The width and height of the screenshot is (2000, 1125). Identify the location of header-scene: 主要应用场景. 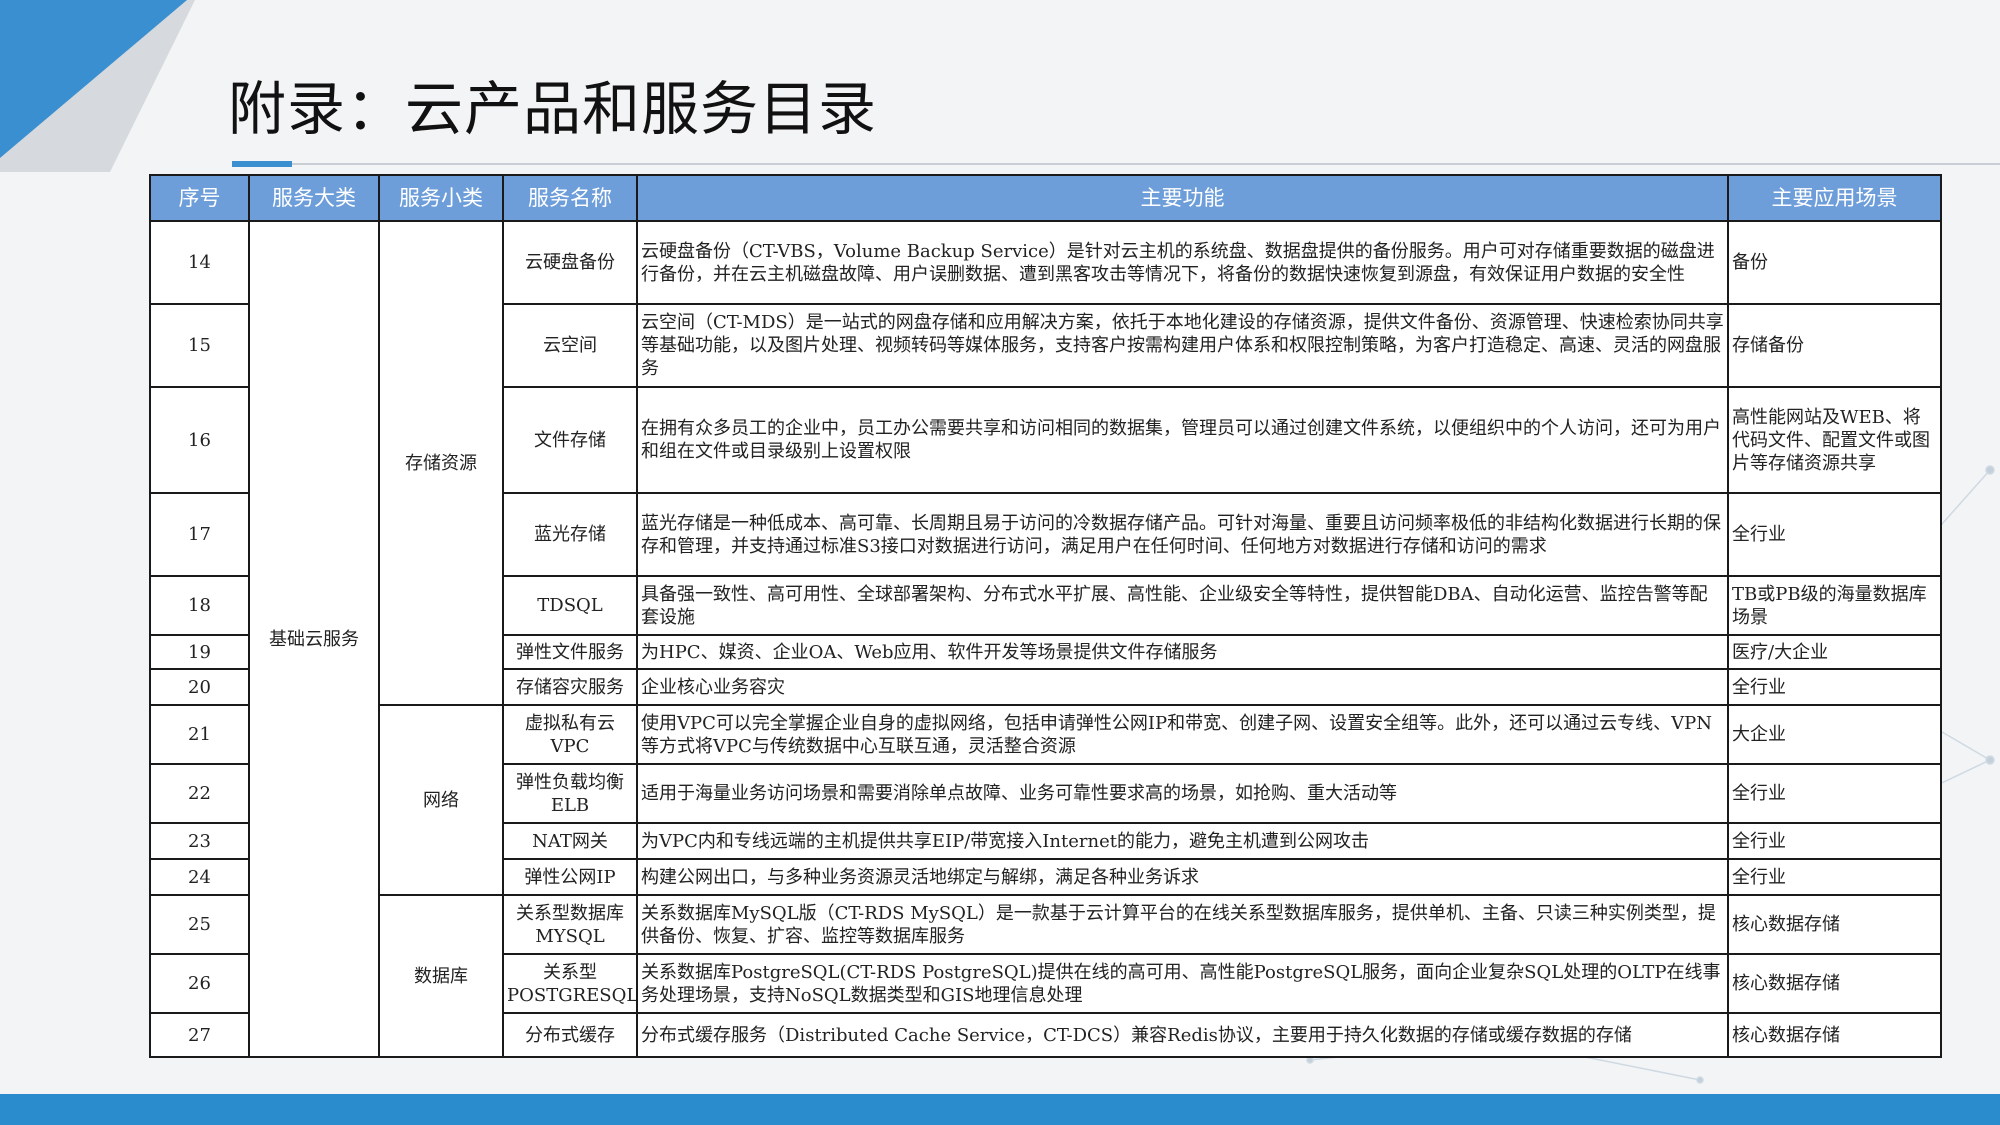
(1834, 198).